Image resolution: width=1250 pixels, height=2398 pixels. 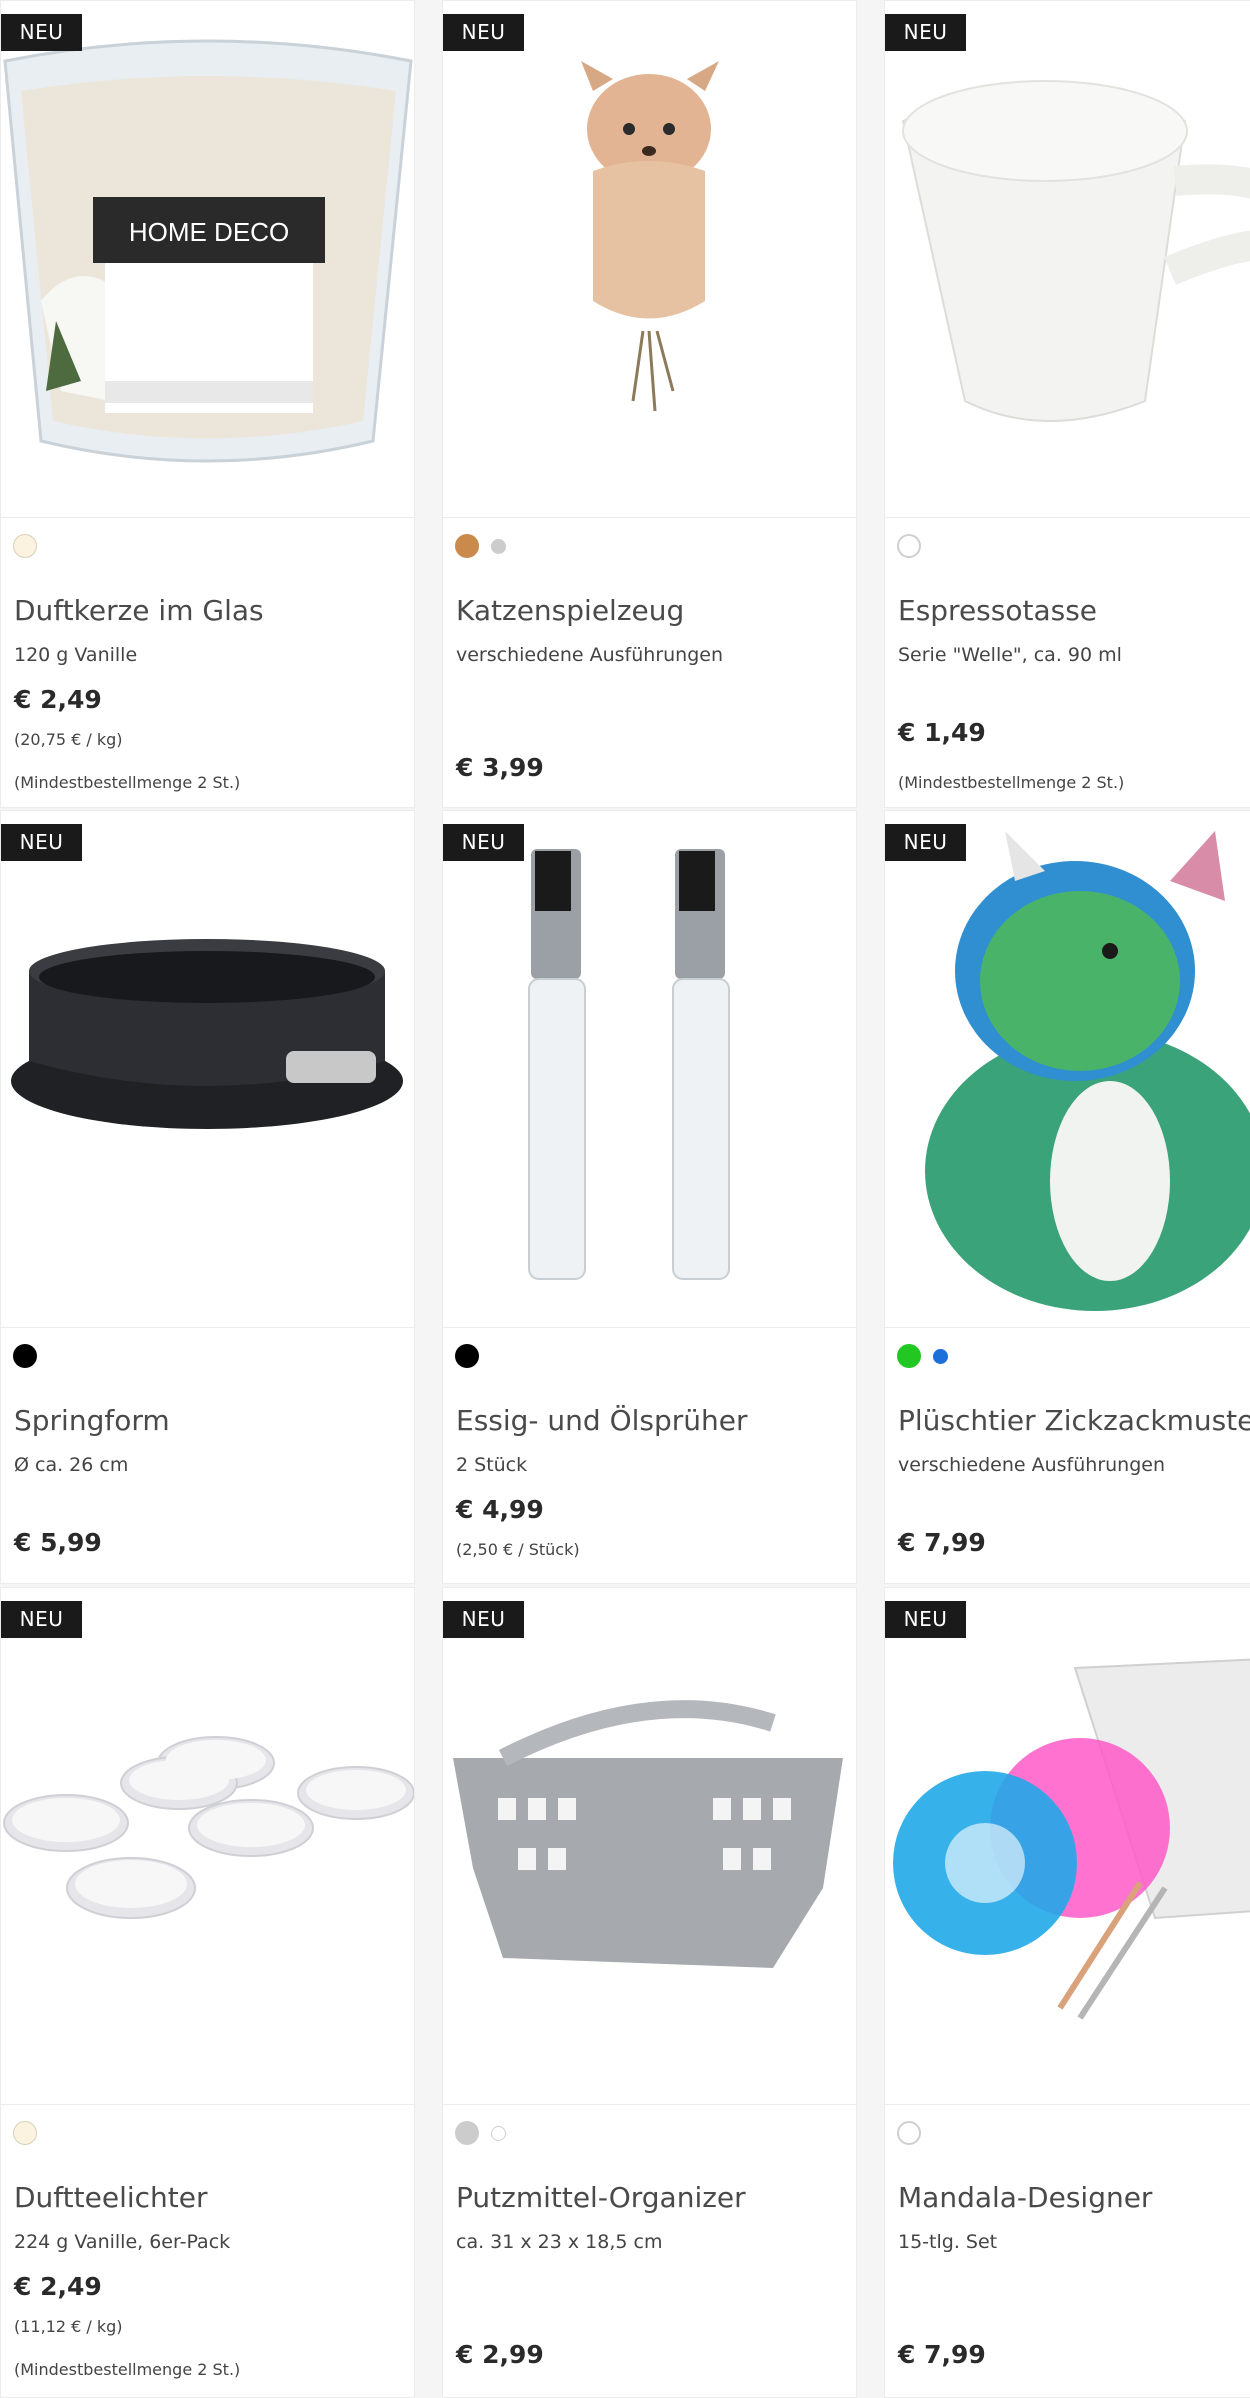 I want to click on product-title: Duftteelichter, so click(x=111, y=2197).